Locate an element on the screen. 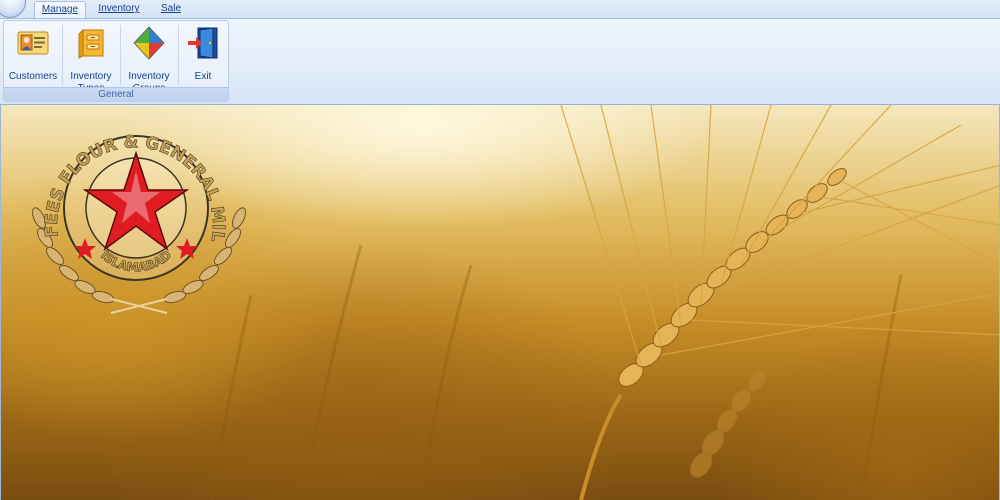 Image resolution: width=1000 pixels, height=500 pixels. tab-sale-label: Sale is located at coordinates (170, 8).